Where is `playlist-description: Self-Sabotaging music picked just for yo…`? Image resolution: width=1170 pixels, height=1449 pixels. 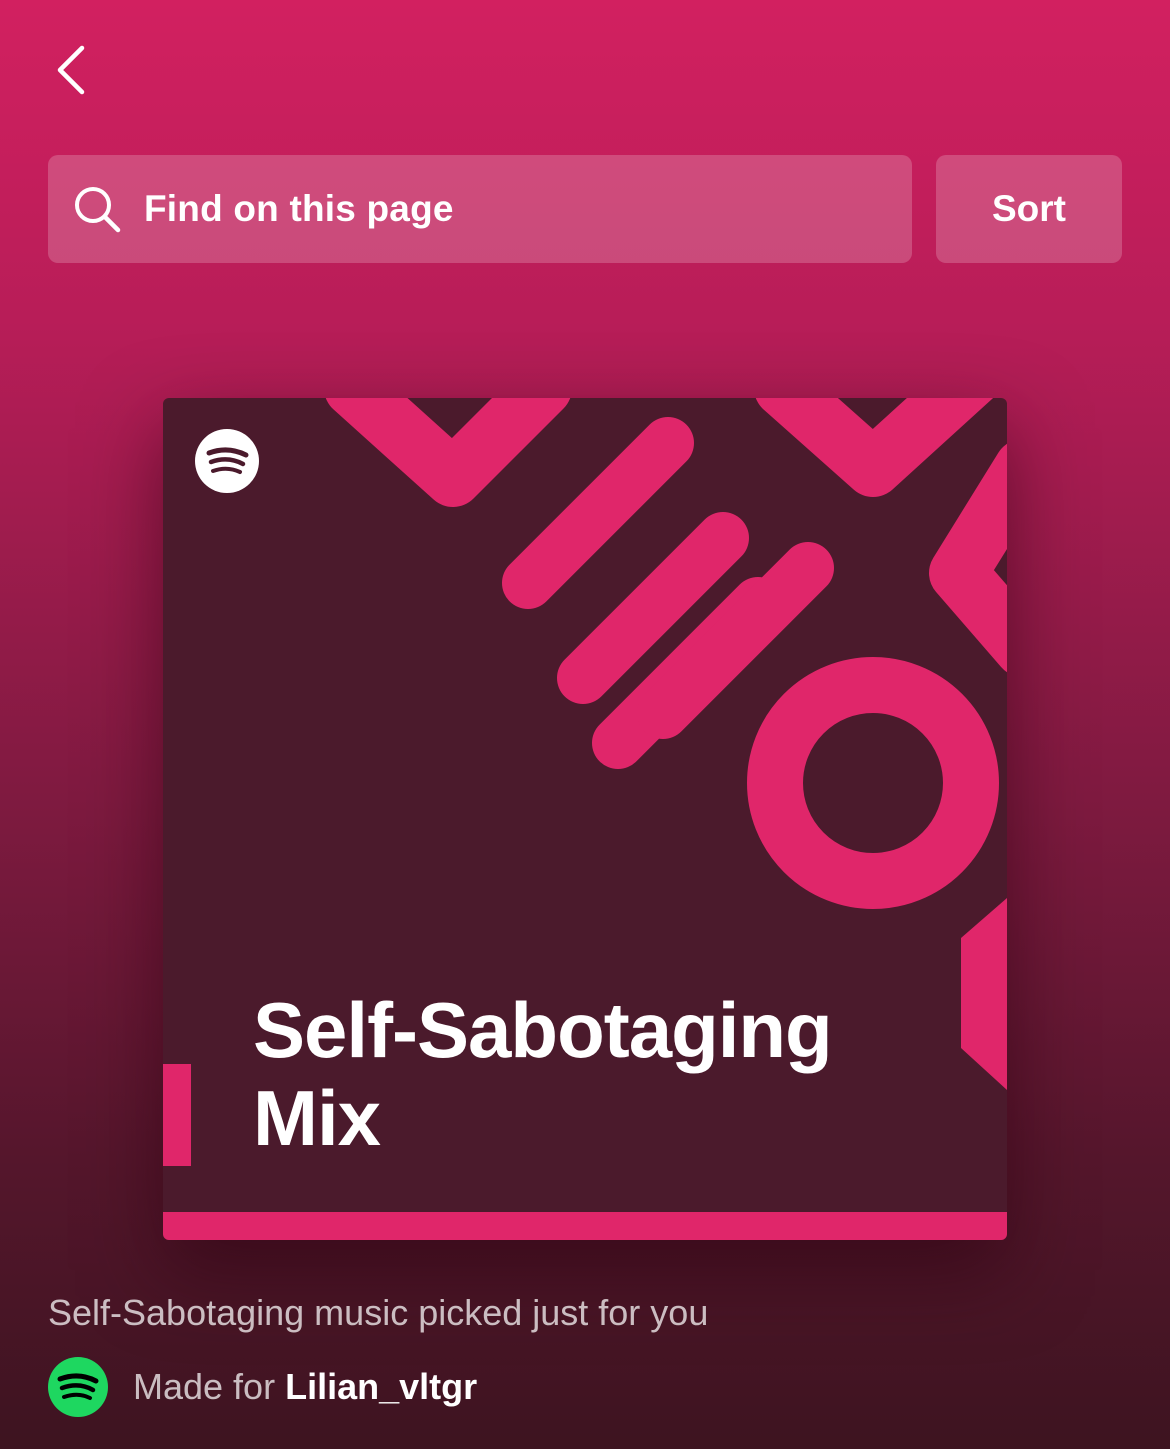
playlist-description: Self-Sabotaging music picked just for yo… is located at coordinates (378, 1312).